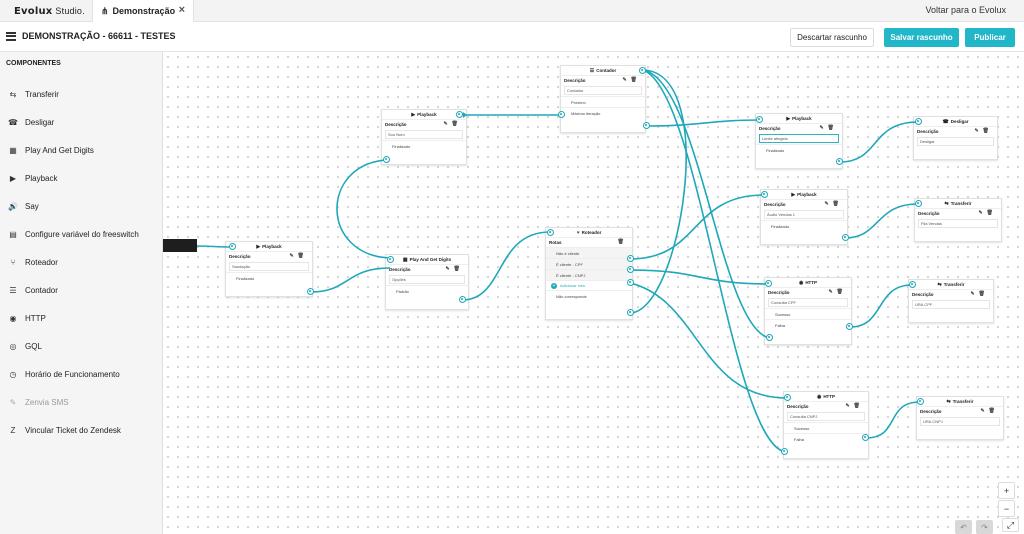  Describe the element at coordinates (45, 11) in the screenshot. I see `evolux-logo: Evolux Studio.` at that location.